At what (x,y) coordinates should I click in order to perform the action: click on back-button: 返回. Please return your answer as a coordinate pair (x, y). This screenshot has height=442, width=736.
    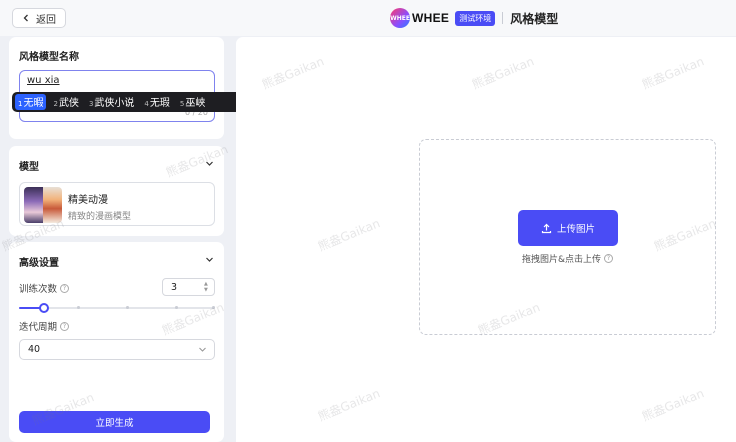
    Looking at the image, I should click on (39, 18).